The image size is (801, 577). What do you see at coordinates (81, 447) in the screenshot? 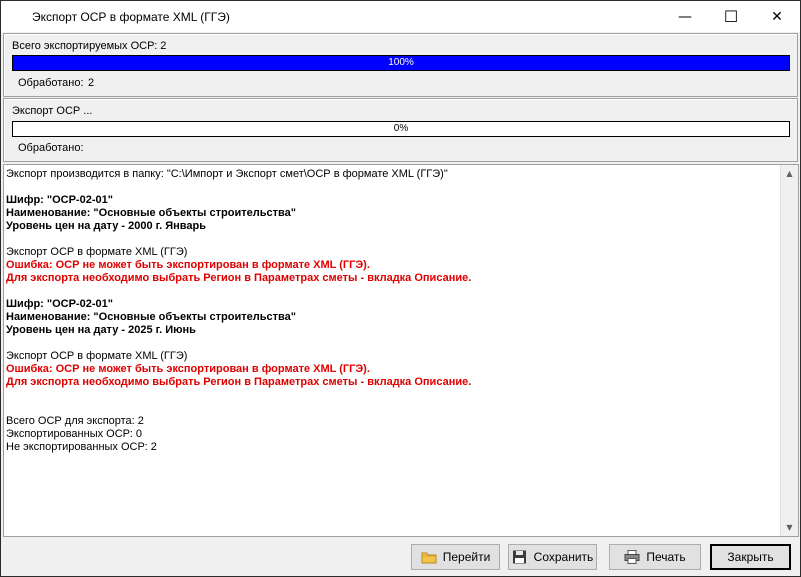
I see `log-line: Не экспортированных ОСР: 2` at bounding box center [81, 447].